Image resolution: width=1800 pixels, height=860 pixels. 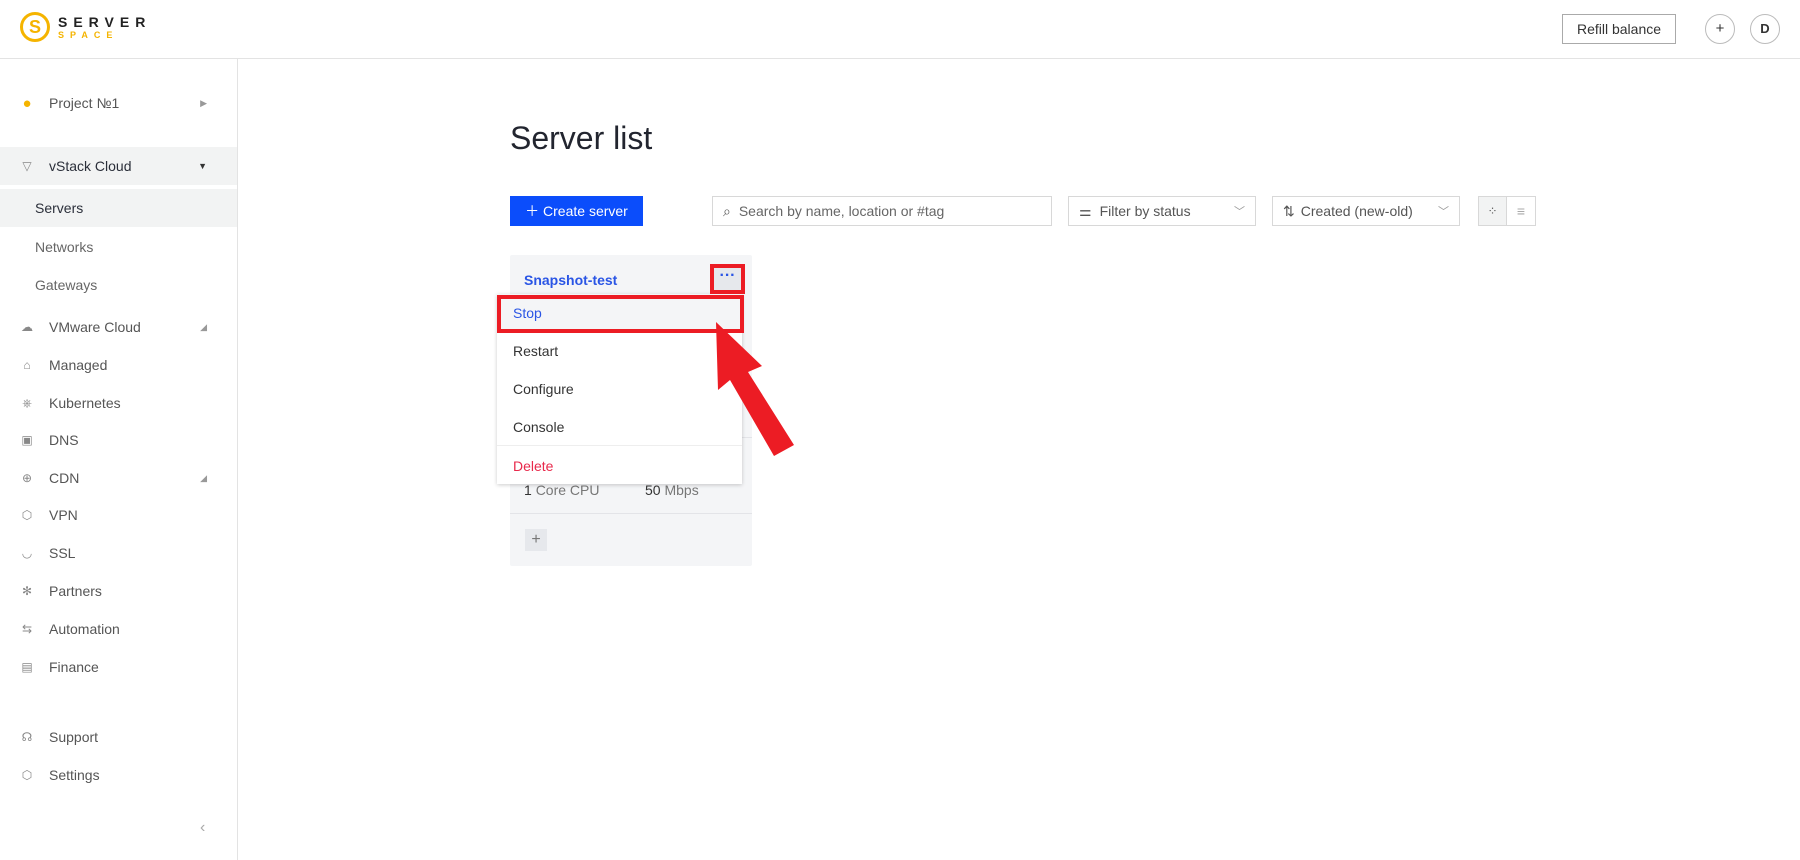 I want to click on create-server-label: Create server, so click(x=585, y=211).